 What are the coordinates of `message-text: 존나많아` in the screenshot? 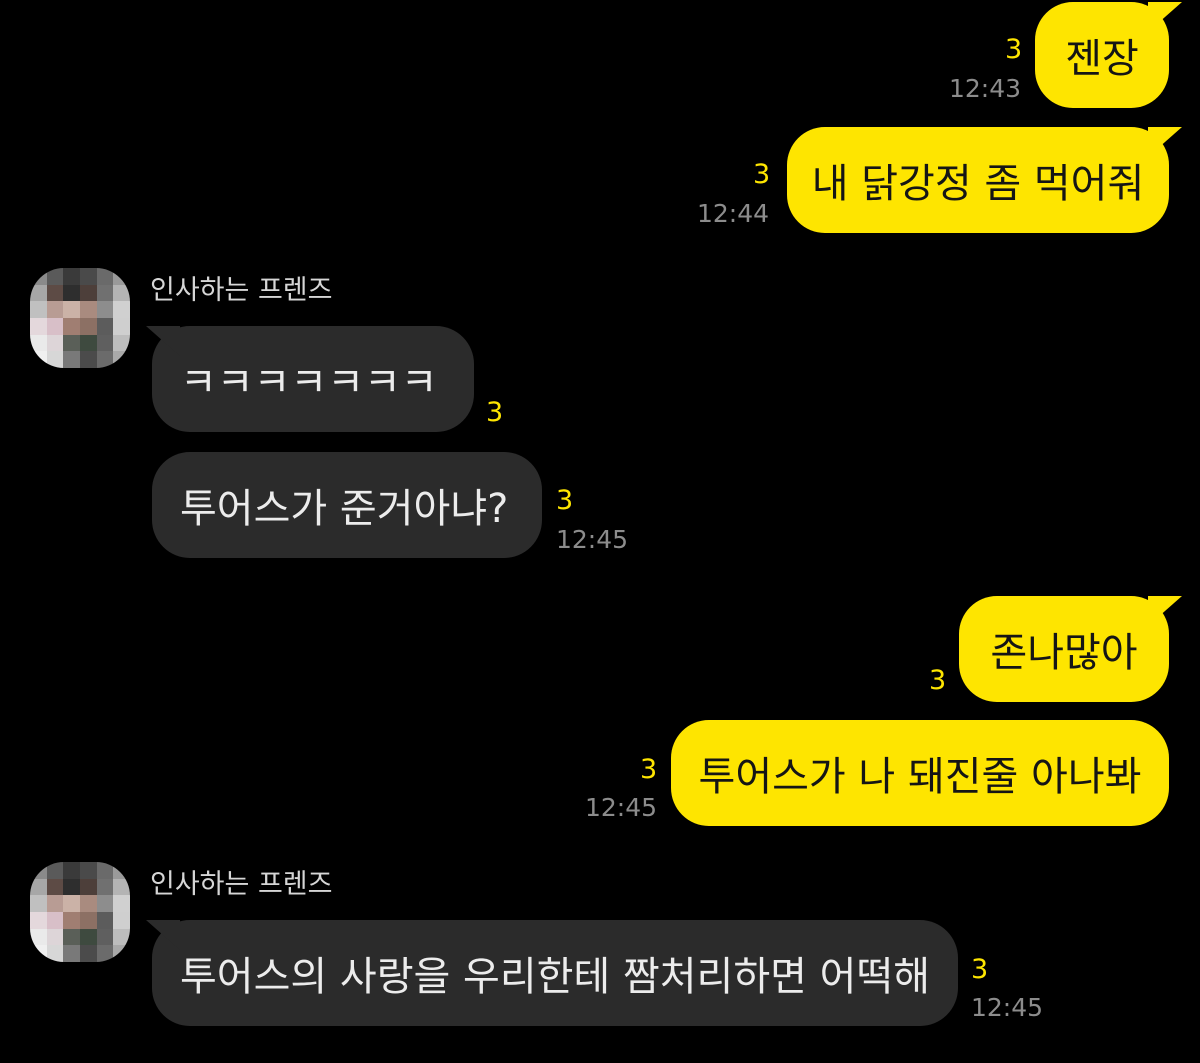 It's located at (1064, 653).